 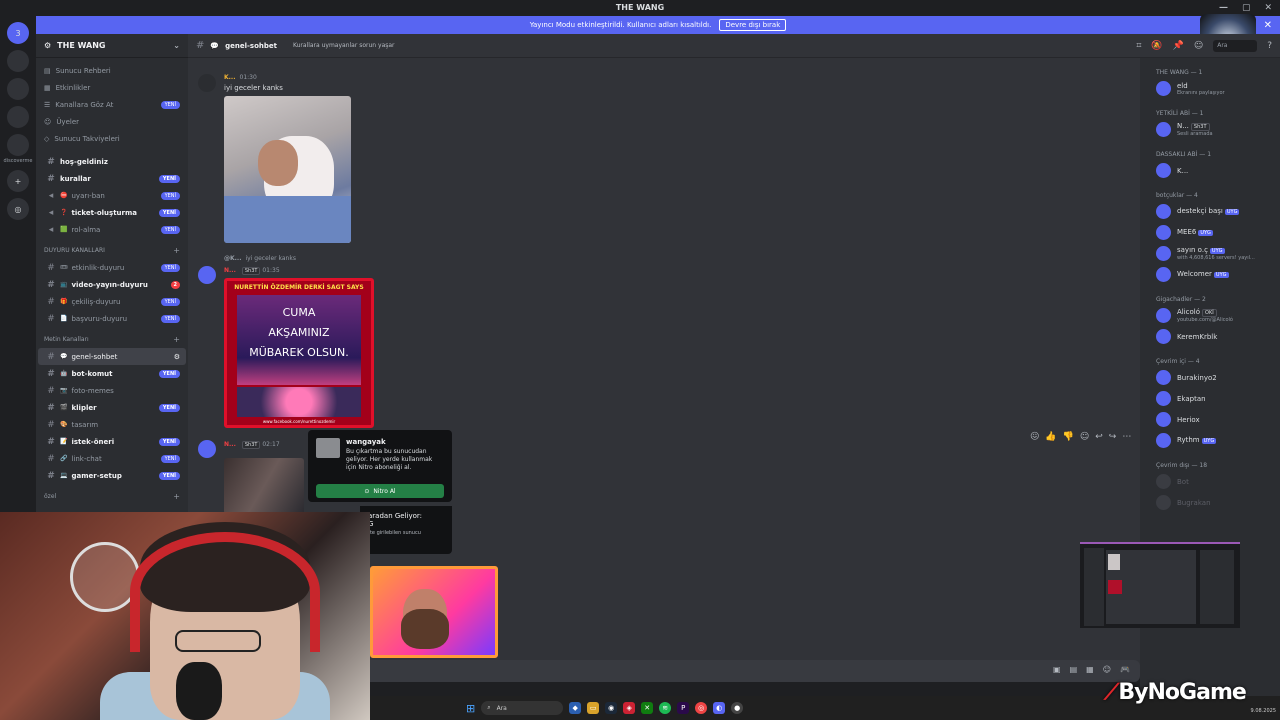 I want to click on reaction-thumbsdown-icon: 👎, so click(x=1068, y=437).